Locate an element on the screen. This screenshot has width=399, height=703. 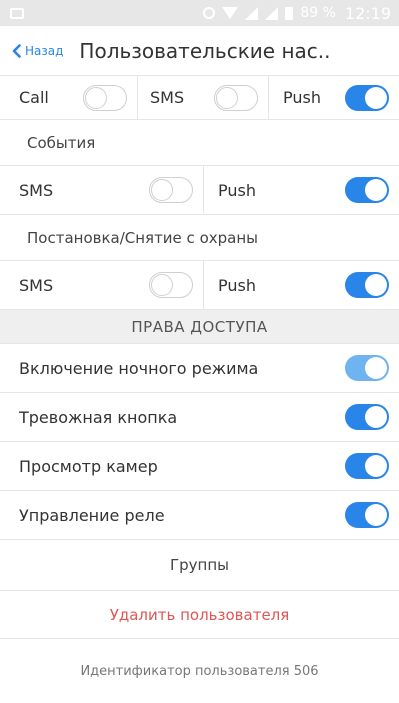
delete-user-button: Удалить пользователя is located at coordinates (199, 615).